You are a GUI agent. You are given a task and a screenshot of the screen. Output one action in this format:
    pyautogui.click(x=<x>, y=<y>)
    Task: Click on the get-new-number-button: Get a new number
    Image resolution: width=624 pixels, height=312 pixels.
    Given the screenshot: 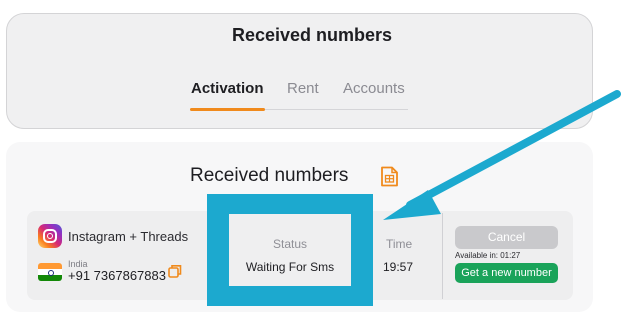 What is the action you would take?
    pyautogui.click(x=506, y=273)
    